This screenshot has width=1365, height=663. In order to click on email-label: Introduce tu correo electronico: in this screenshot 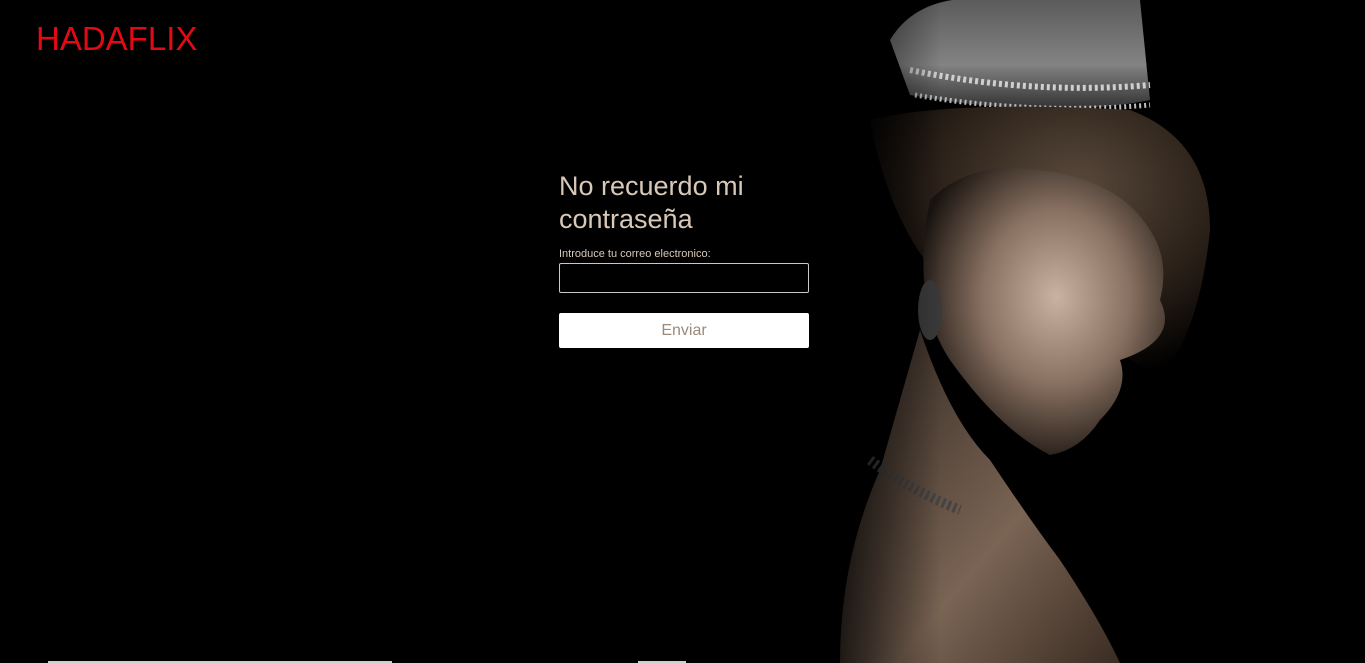, I will do `click(635, 254)`.